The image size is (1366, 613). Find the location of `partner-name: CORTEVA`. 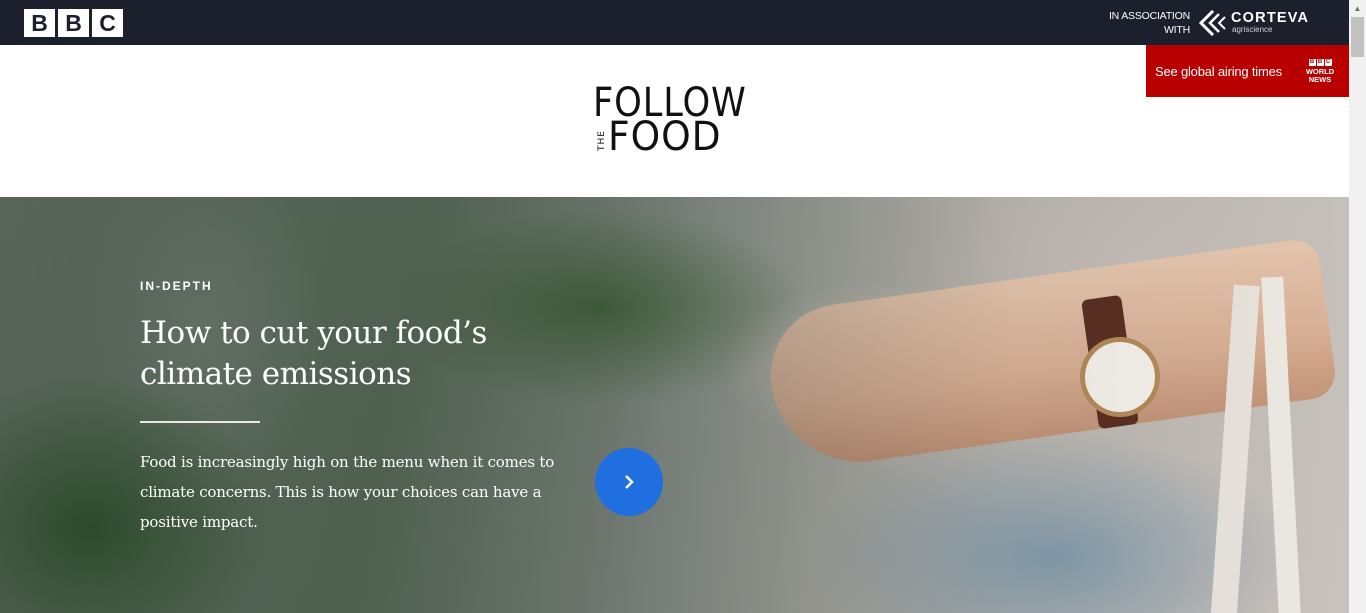

partner-name: CORTEVA is located at coordinates (1270, 18).